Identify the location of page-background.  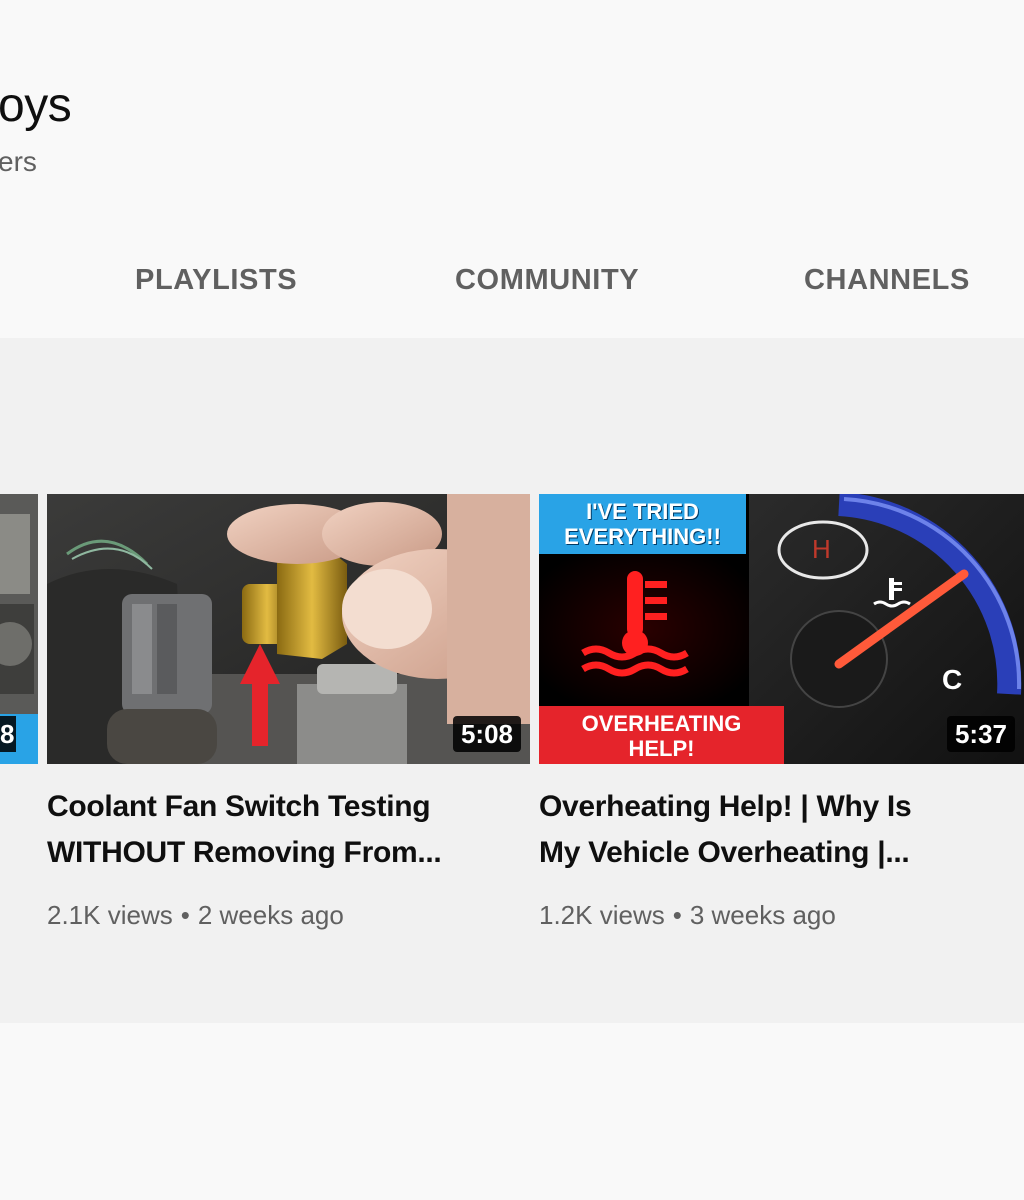
(512, 1111).